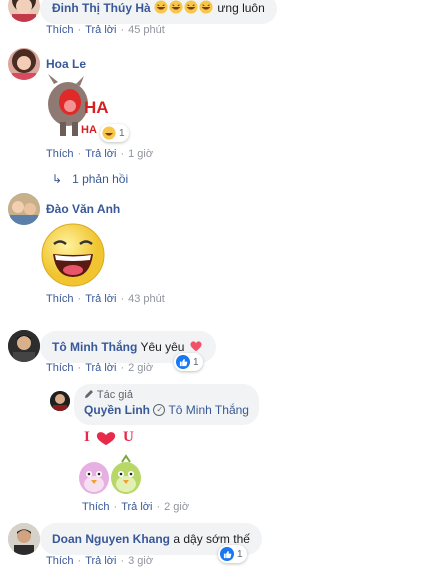 This screenshot has width=429, height=567. I want to click on reply-arrow-icon: ↳, so click(57, 179).